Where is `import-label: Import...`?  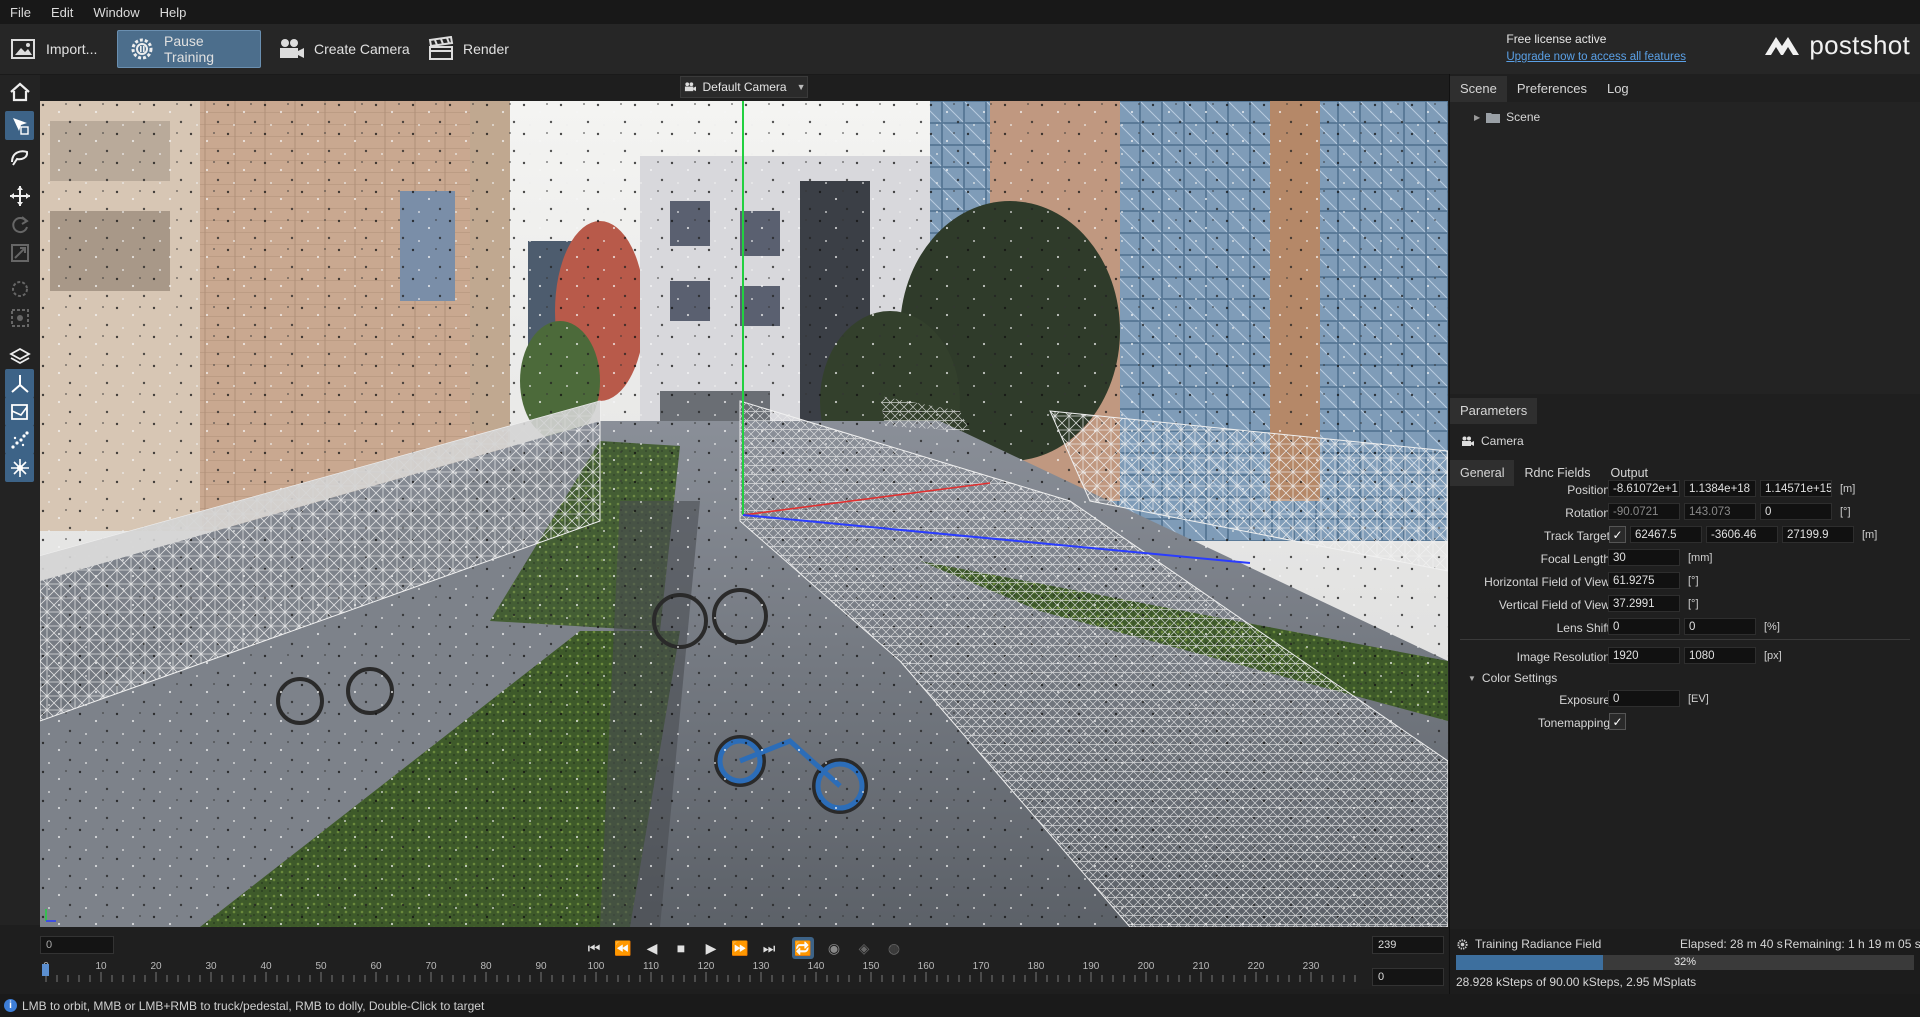
import-label: Import... is located at coordinates (72, 49).